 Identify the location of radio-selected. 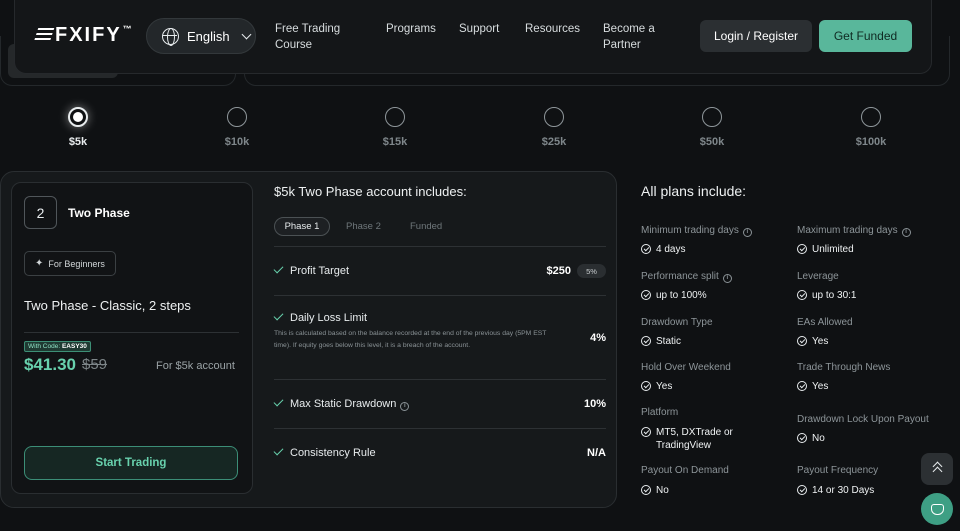
(78, 117).